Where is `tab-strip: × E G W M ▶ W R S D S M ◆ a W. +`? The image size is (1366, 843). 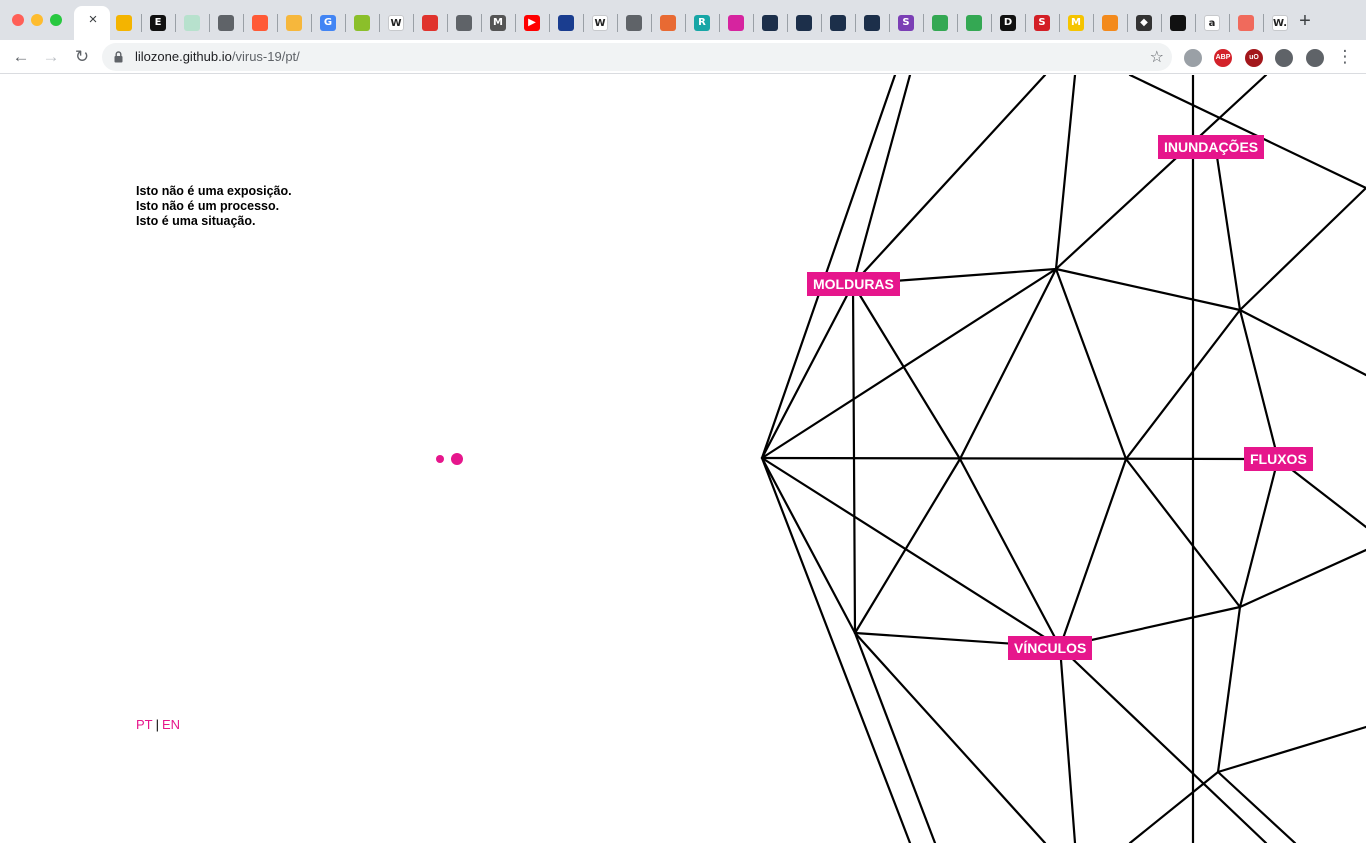
tab-strip: × E G W M ▶ W R S D S M ◆ a W. + is located at coordinates (683, 20).